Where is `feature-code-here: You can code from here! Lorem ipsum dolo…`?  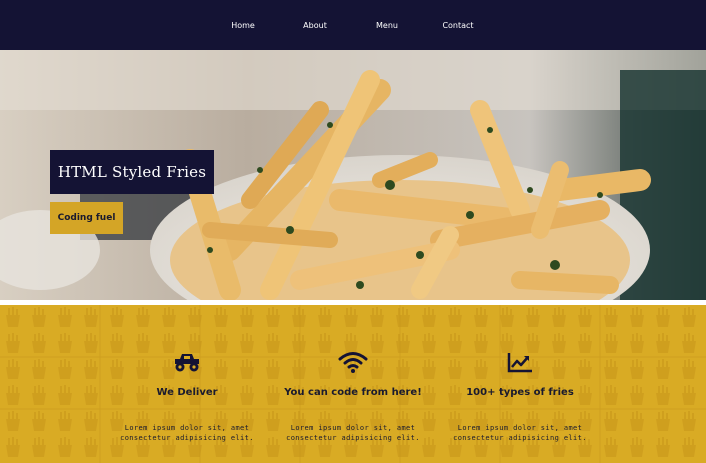 feature-code-here: You can code from here! Lorem ipsum dolo… is located at coordinates (353, 384).